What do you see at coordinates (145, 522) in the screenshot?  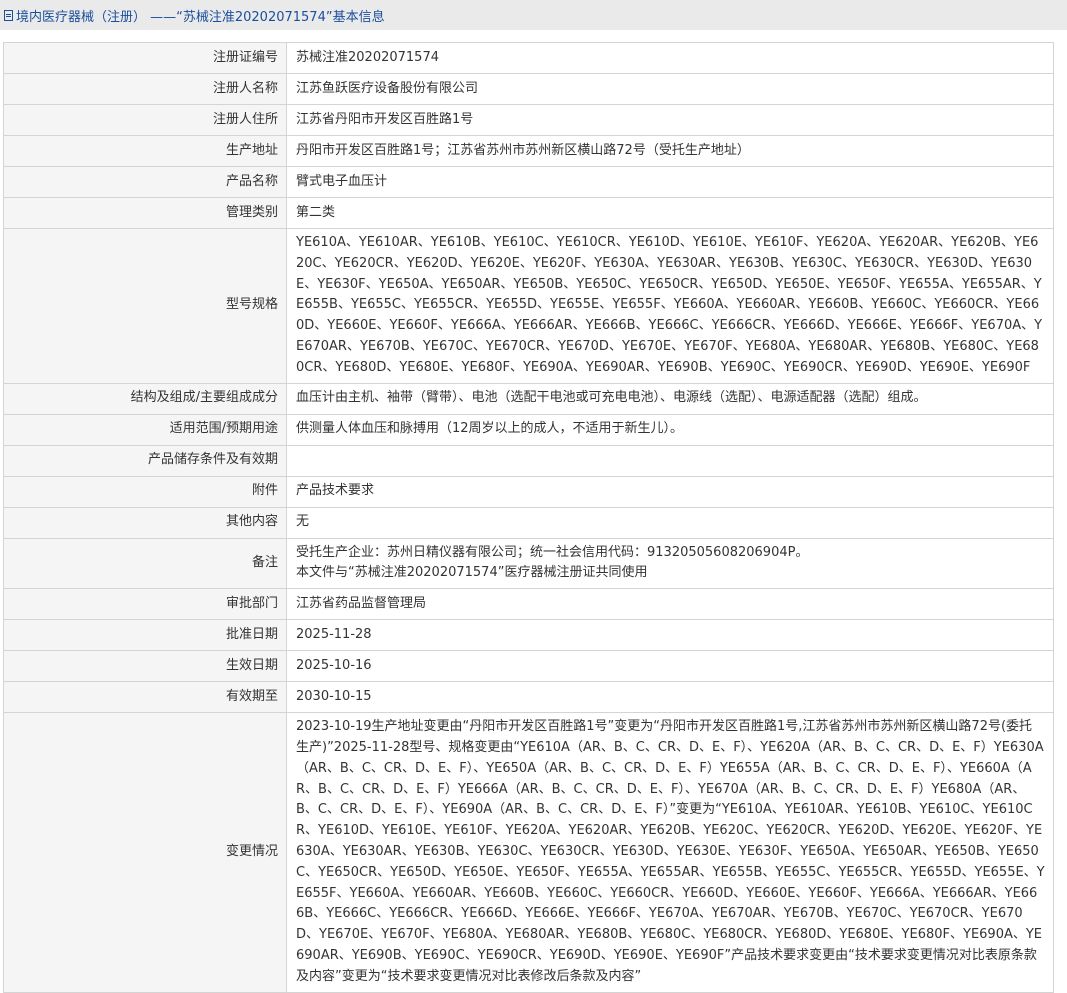 I see `row-label: 其他内容` at bounding box center [145, 522].